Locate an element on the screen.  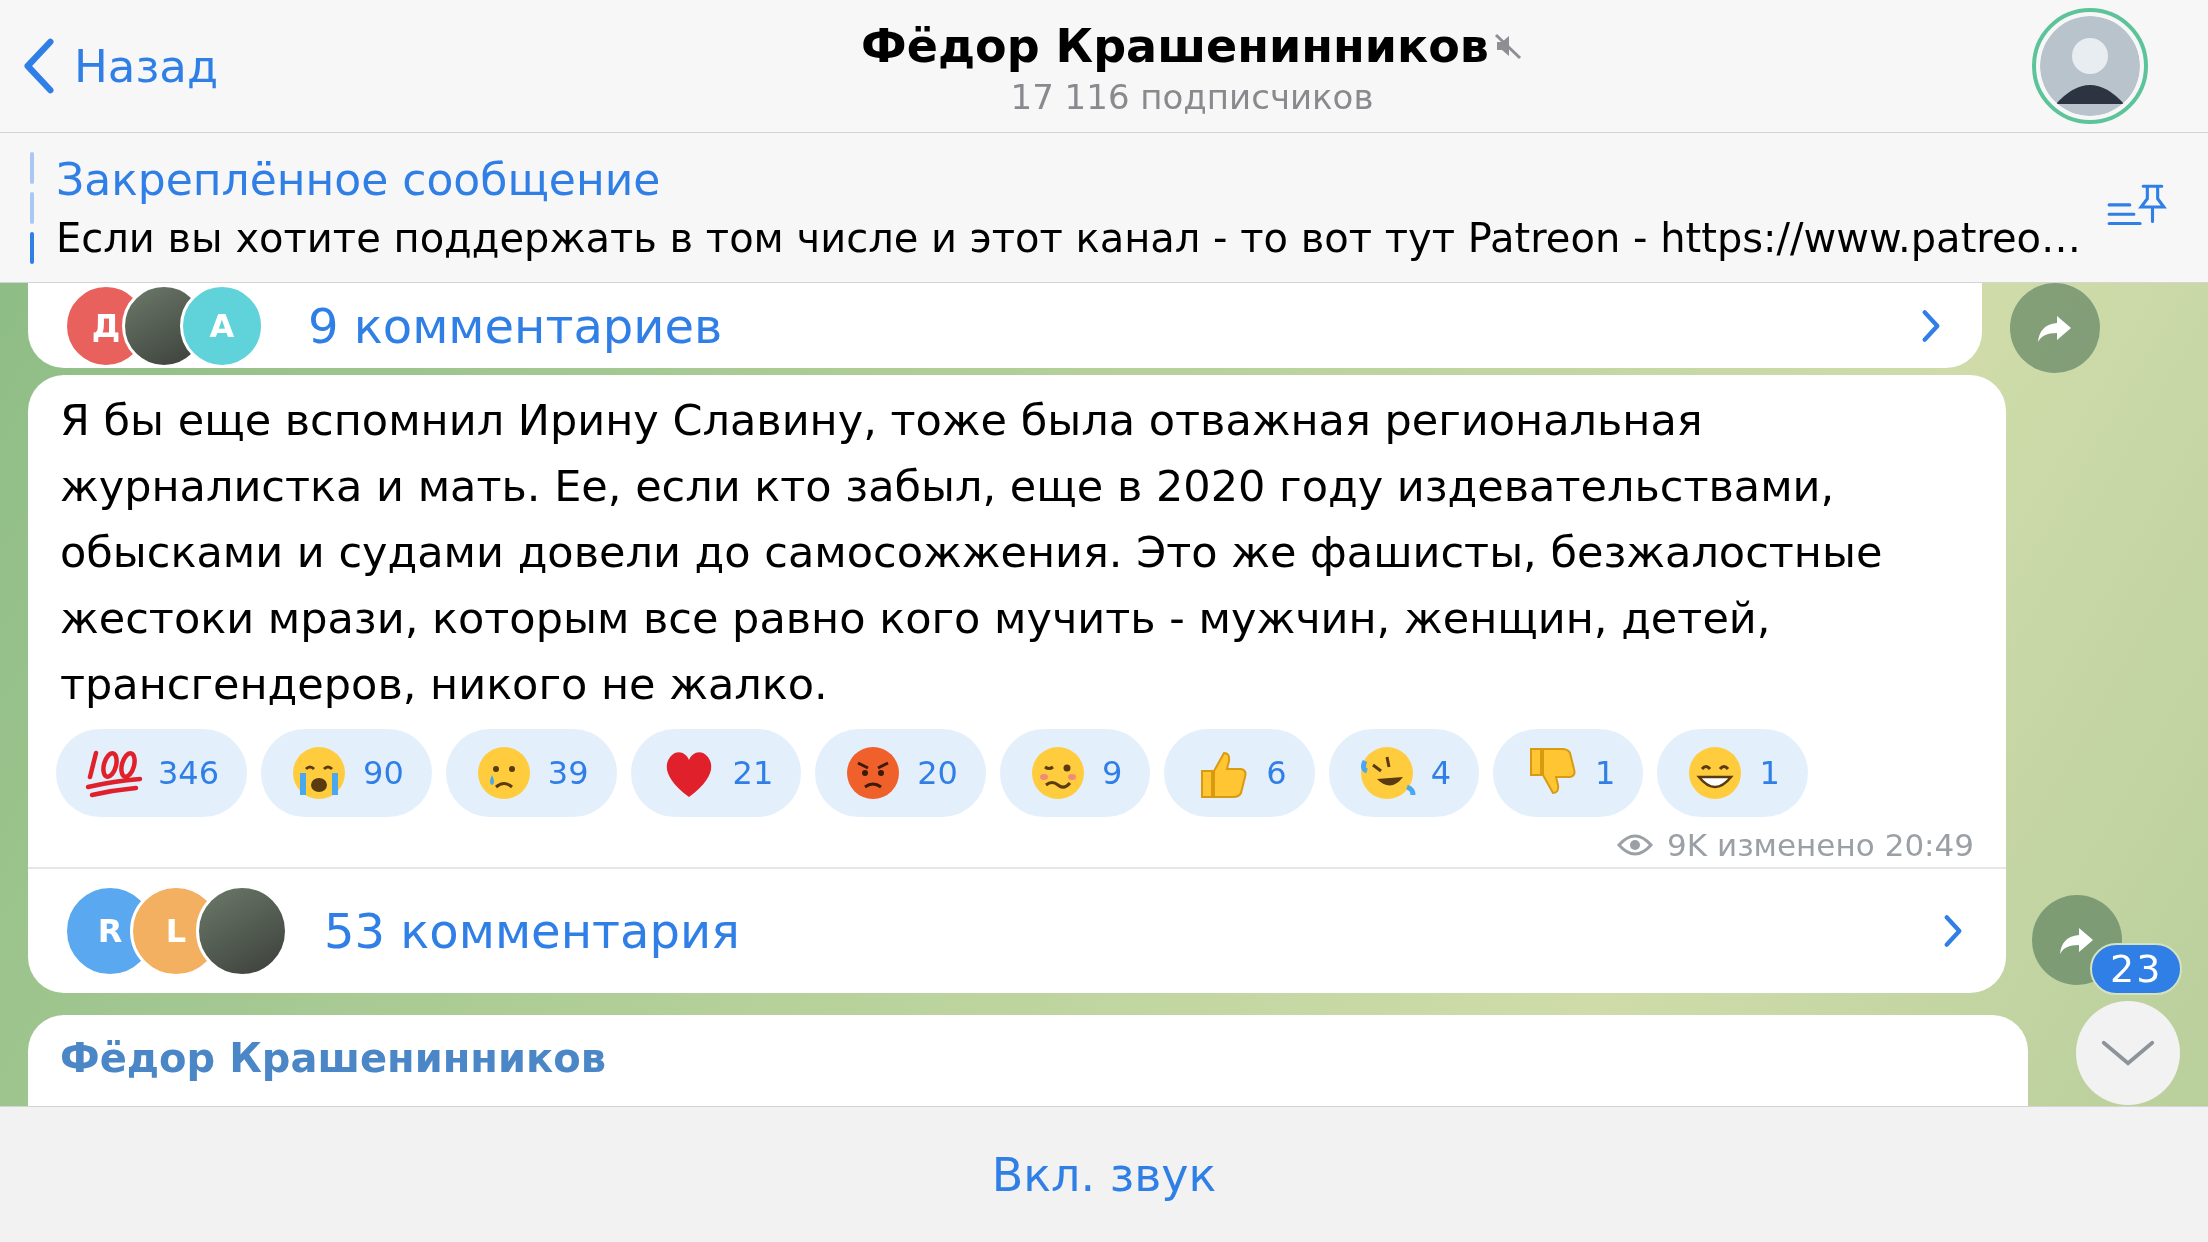
chevron-down-icon is located at coordinates (2128, 1053).